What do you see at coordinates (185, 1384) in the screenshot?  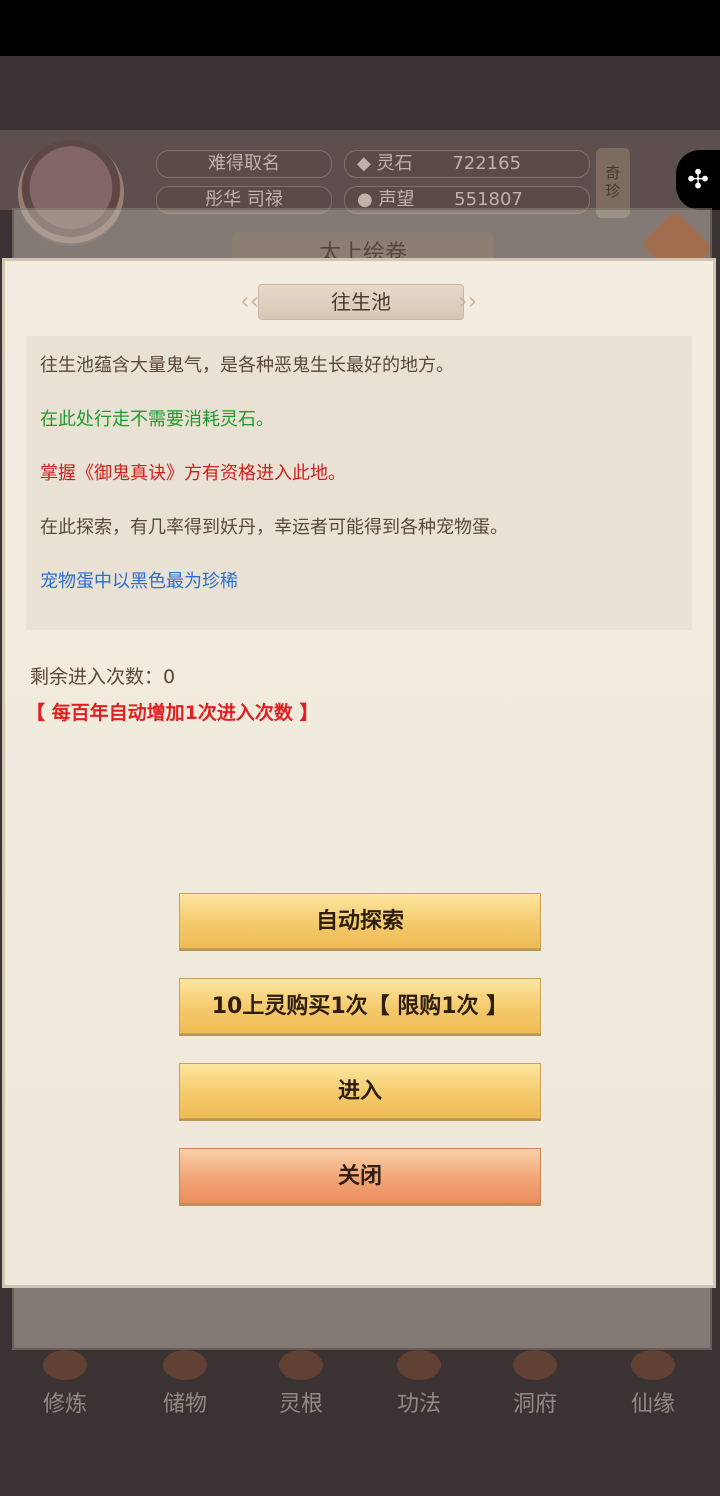 I see `nav-chuwu: 储物` at bounding box center [185, 1384].